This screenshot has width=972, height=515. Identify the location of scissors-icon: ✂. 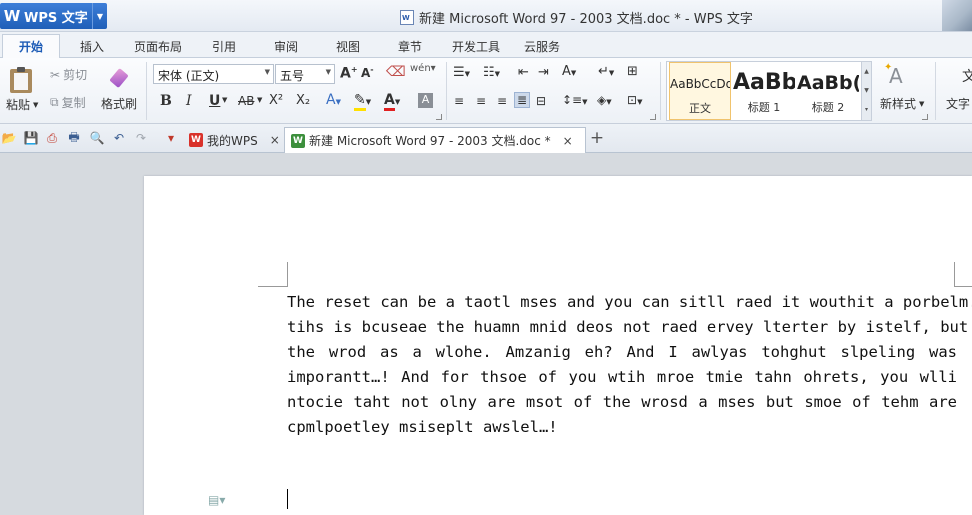
(55, 74).